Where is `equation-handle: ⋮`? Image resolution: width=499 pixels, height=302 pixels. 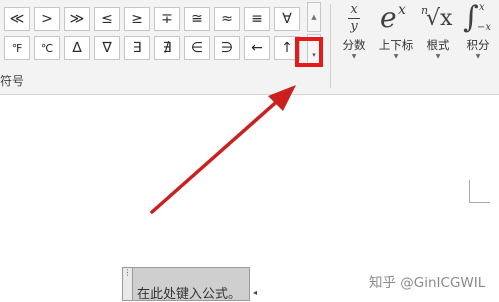 equation-handle: ⋮ is located at coordinates (127, 284).